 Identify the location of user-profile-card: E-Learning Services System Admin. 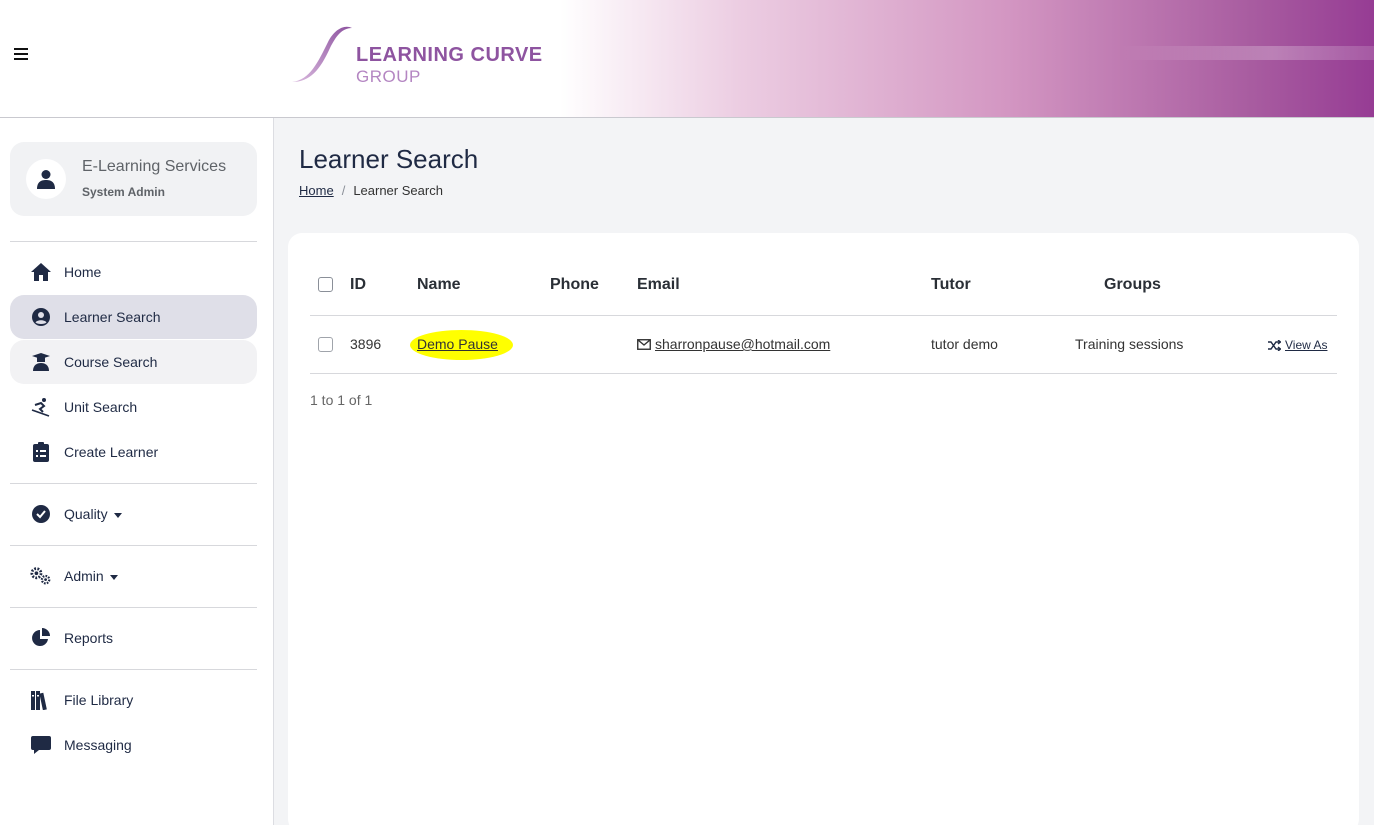
(133, 179).